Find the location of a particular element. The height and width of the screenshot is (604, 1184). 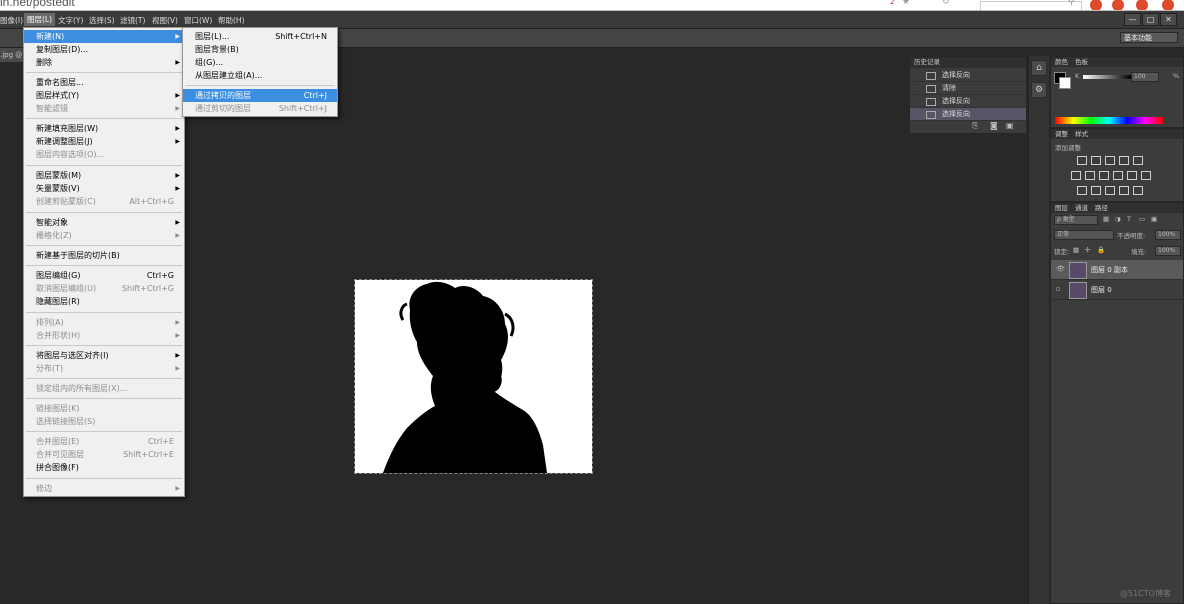

settings-icon is located at coordinates (1168, 5).